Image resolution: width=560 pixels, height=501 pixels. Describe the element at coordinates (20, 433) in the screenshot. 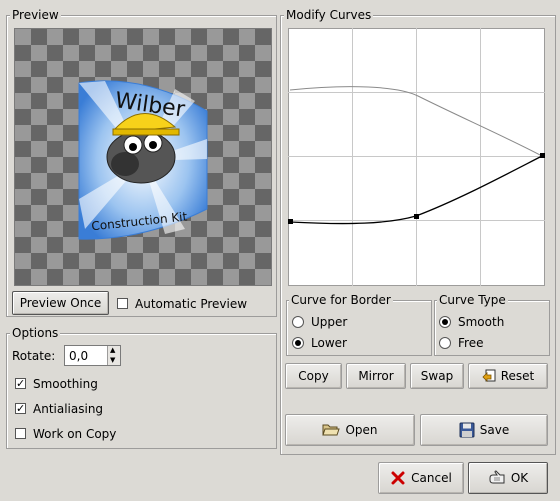

I see `work-on-copy-checkbox` at that location.